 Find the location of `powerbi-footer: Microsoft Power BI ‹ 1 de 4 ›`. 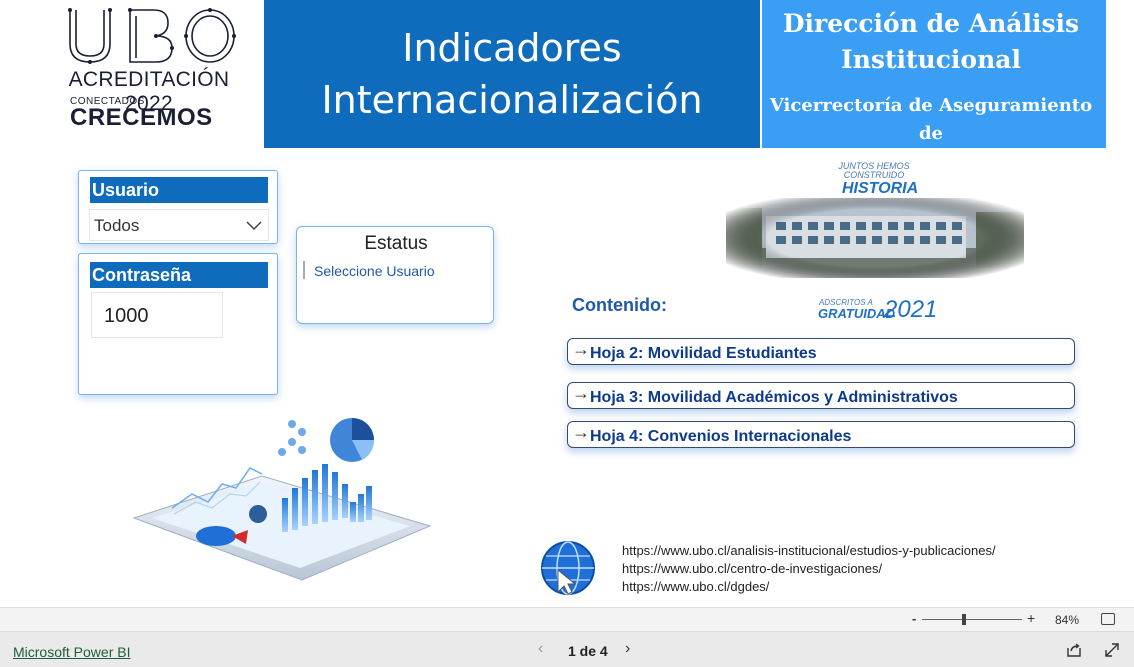

powerbi-footer: Microsoft Power BI ‹ 1 de 4 › is located at coordinates (567, 649).